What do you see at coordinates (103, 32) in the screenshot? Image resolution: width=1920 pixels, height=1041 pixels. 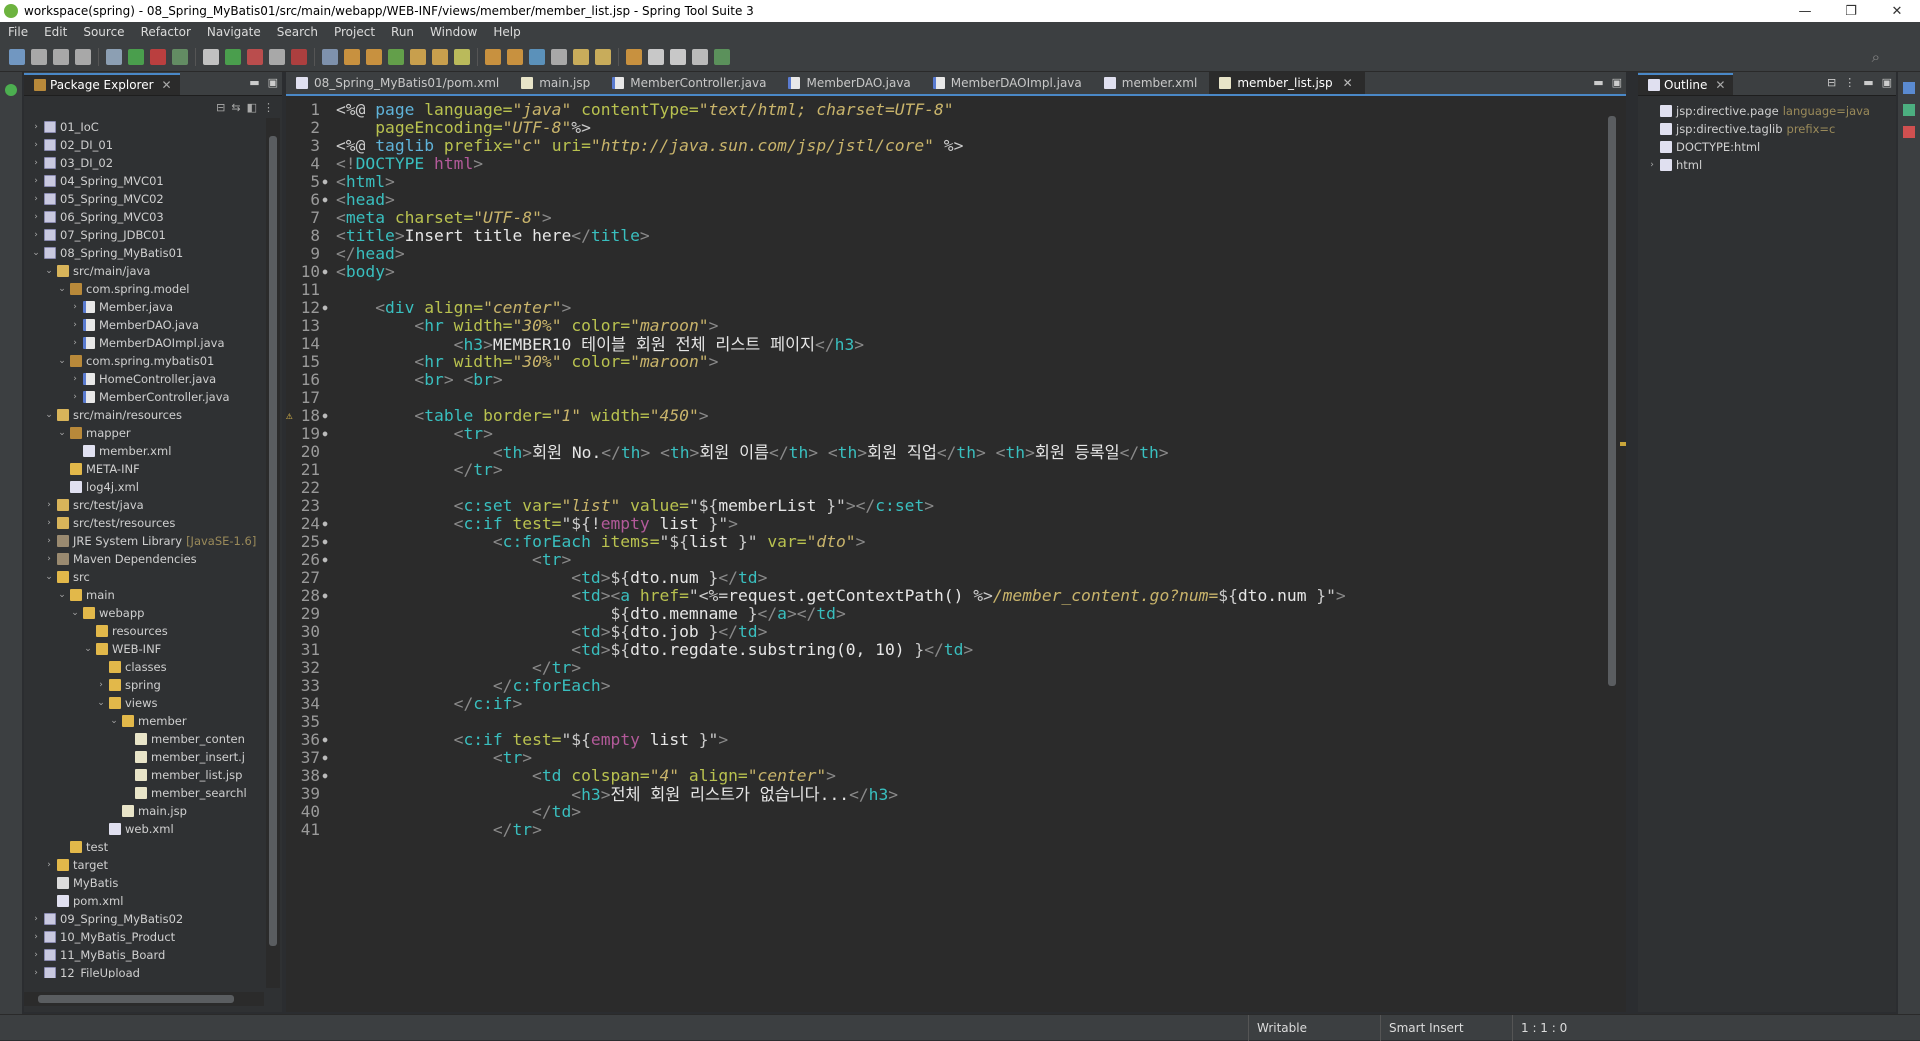 I see `menu-source: Source` at bounding box center [103, 32].